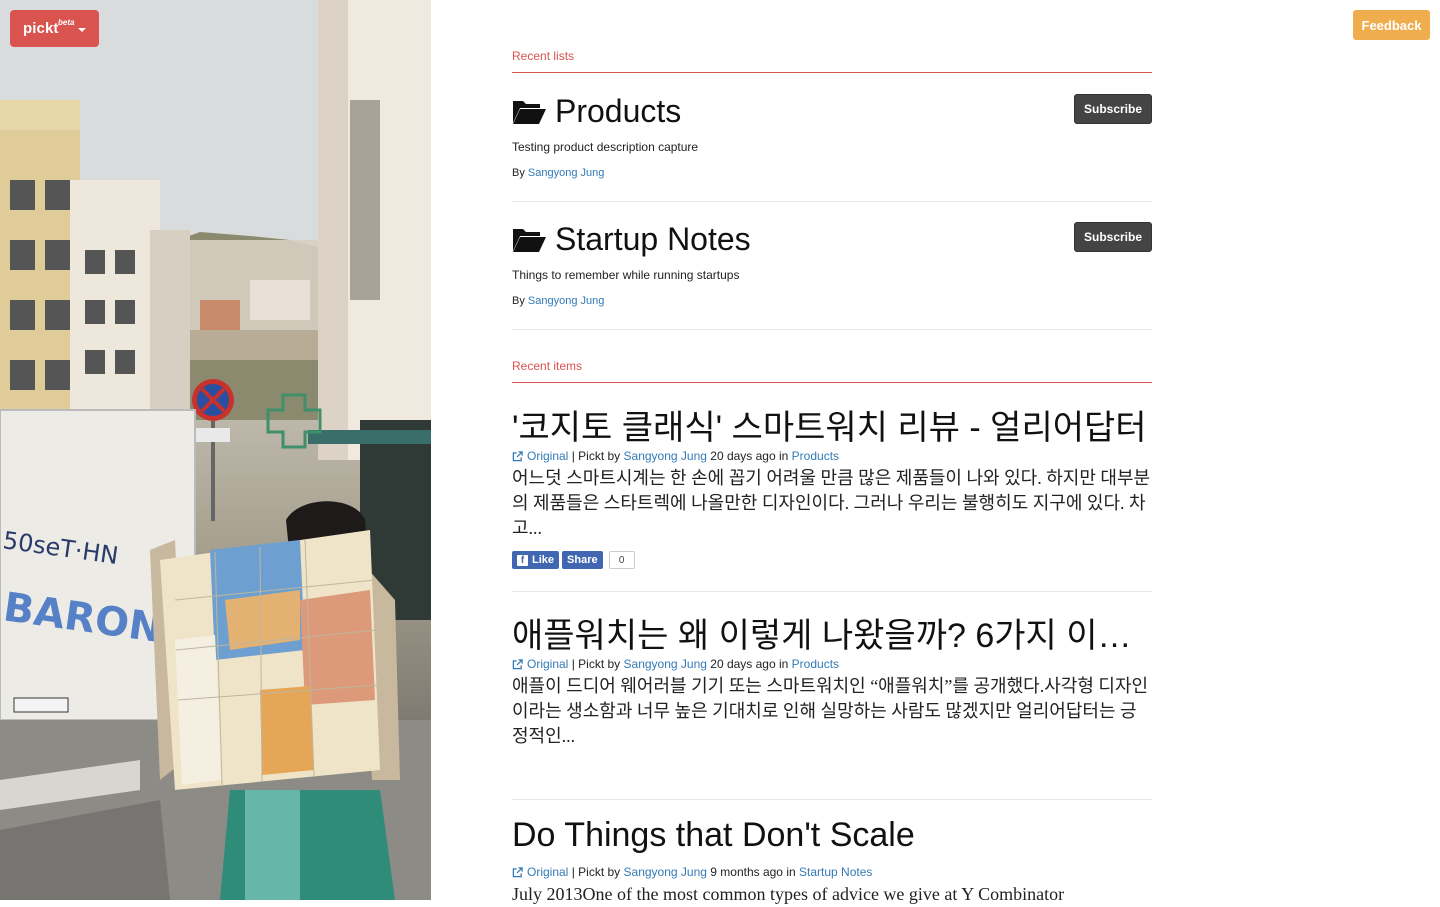  I want to click on list-title: Products, so click(618, 111).